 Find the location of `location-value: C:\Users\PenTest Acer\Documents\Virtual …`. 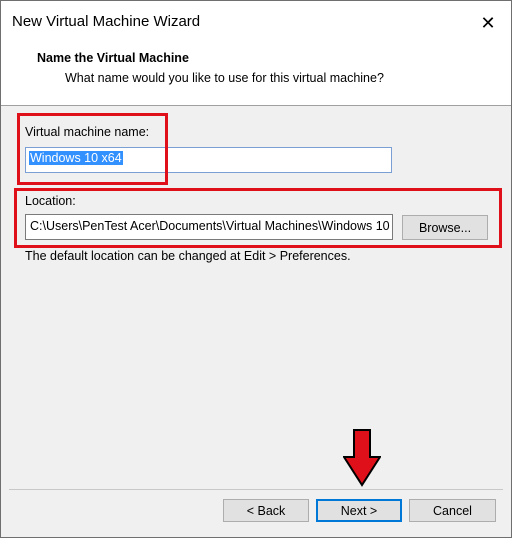

location-value: C:\Users\PenTest Acer\Documents\Virtual … is located at coordinates (211, 226).